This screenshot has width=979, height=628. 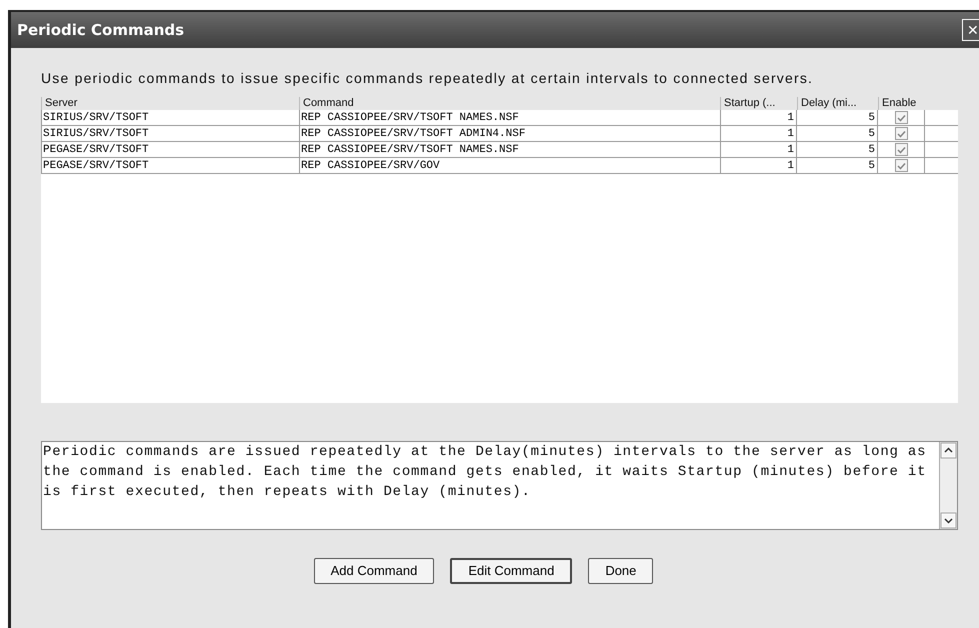 What do you see at coordinates (427, 78) in the screenshot?
I see `intro-text: Use periodic commands to issue specific commands repeatedly at certain intervals to connected servers.` at bounding box center [427, 78].